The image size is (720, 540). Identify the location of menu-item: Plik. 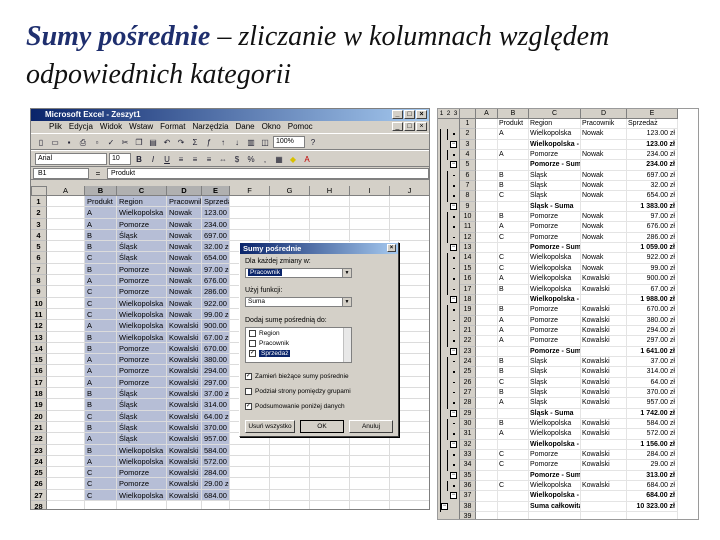
(55, 127).